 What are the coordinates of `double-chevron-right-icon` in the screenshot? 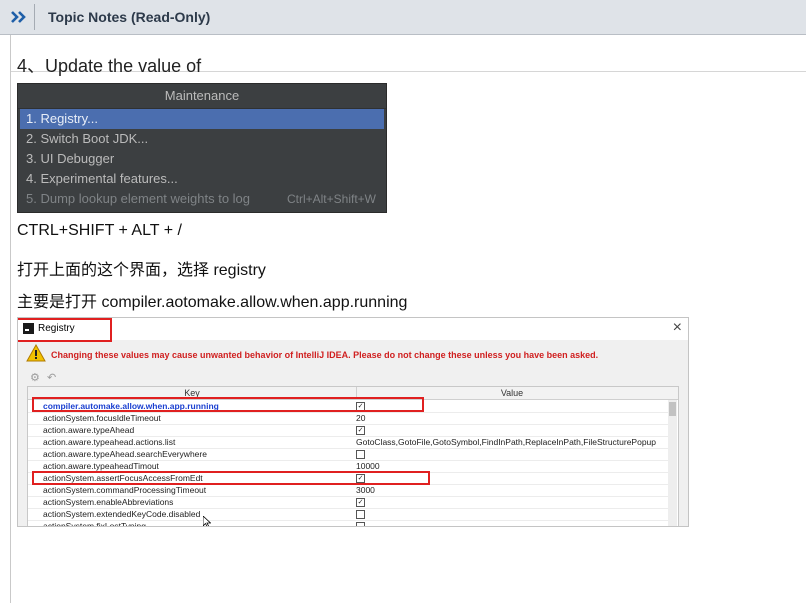 It's located at (18, 17).